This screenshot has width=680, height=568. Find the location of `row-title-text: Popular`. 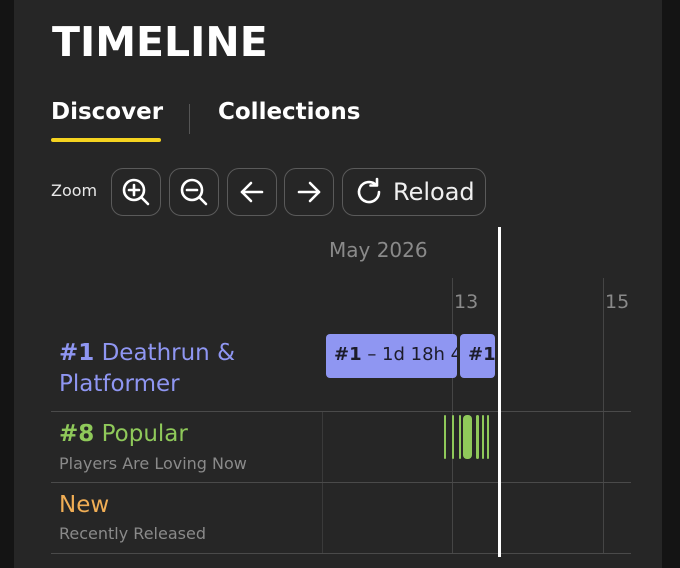

row-title-text: Popular is located at coordinates (144, 434).